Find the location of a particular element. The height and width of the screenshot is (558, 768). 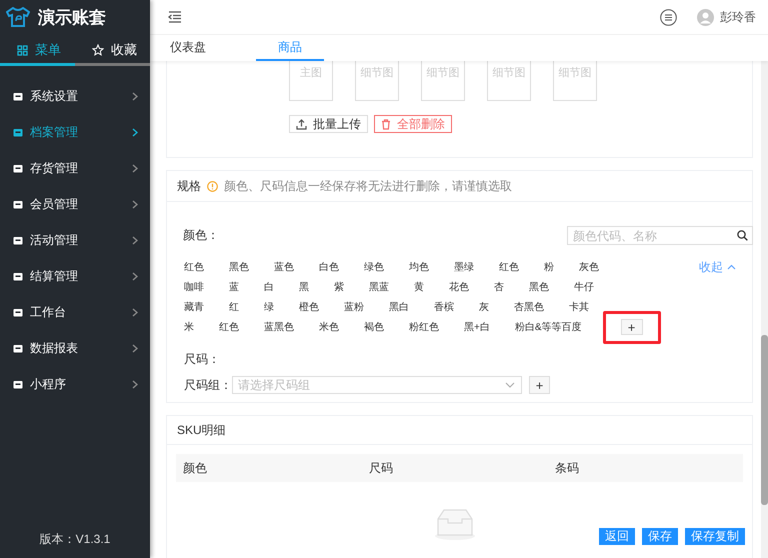

trash-icon is located at coordinates (386, 124).